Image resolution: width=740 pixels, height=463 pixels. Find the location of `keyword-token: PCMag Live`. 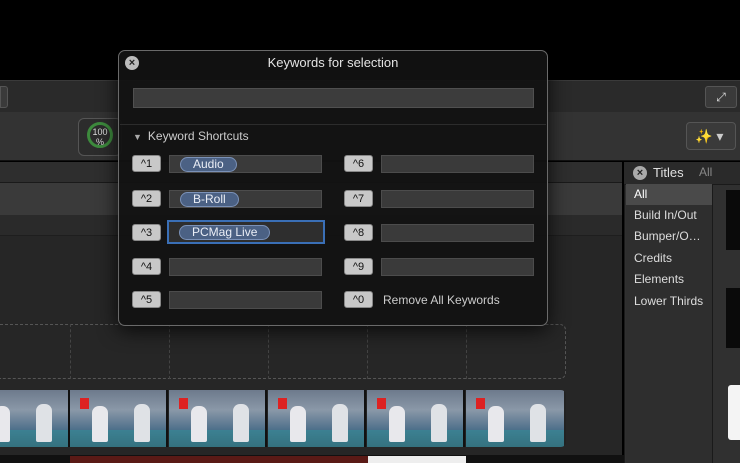

keyword-token: PCMag Live is located at coordinates (225, 232).